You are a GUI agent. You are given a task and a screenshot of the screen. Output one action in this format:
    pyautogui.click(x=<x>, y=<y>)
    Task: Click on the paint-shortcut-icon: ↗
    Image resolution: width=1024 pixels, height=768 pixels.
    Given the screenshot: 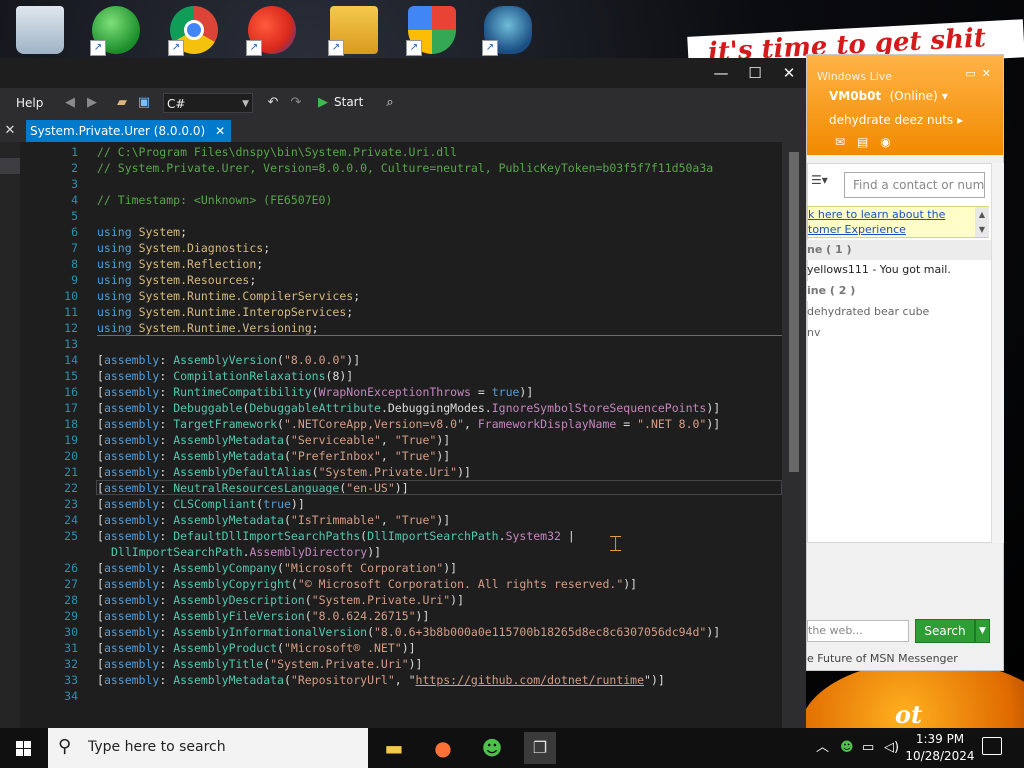 What is the action you would take?
    pyautogui.click(x=271, y=31)
    